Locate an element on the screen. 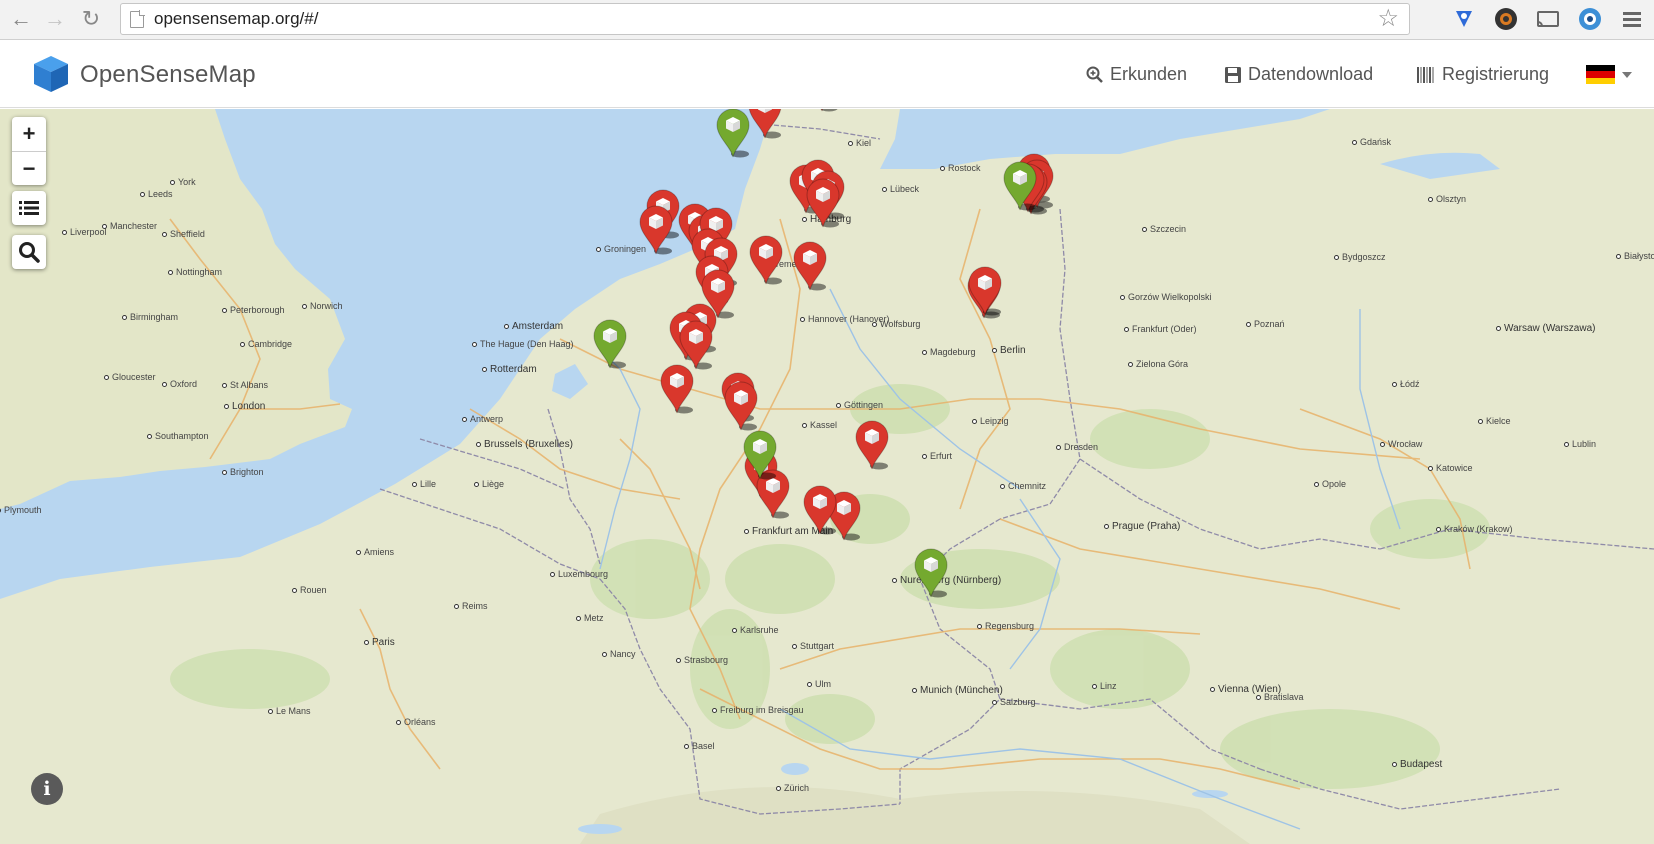 Image resolution: width=1654 pixels, height=844 pixels. address-bar: opensensemap.org/#/ ☆ is located at coordinates (765, 19).